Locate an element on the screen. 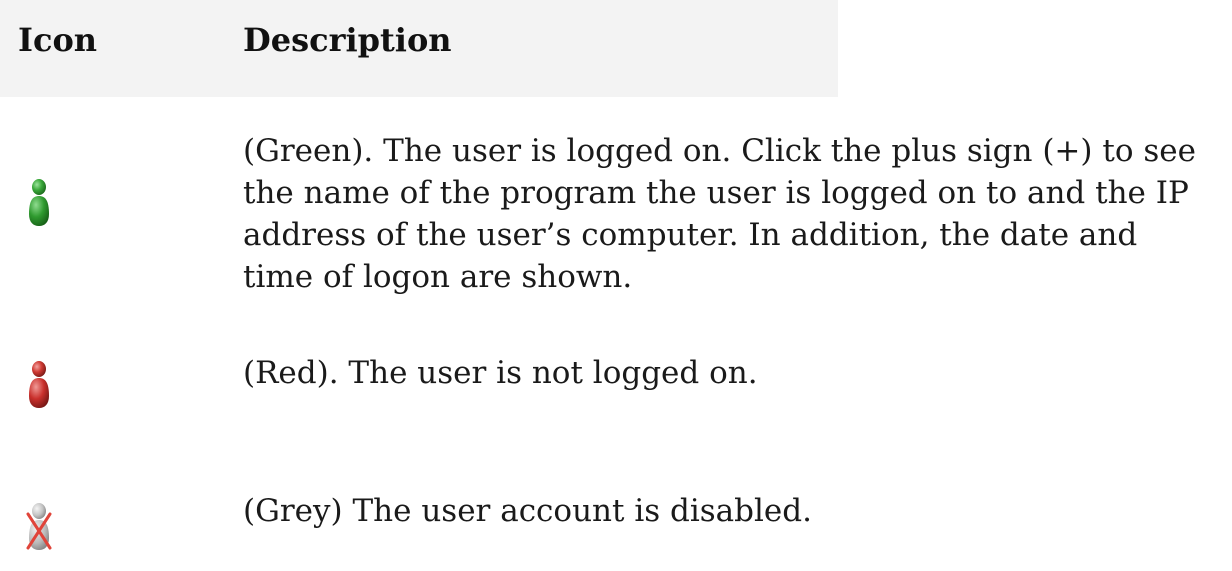 The height and width of the screenshot is (571, 1232). table-row: (Grey) The user account is disabled. is located at coordinates (616, 525).